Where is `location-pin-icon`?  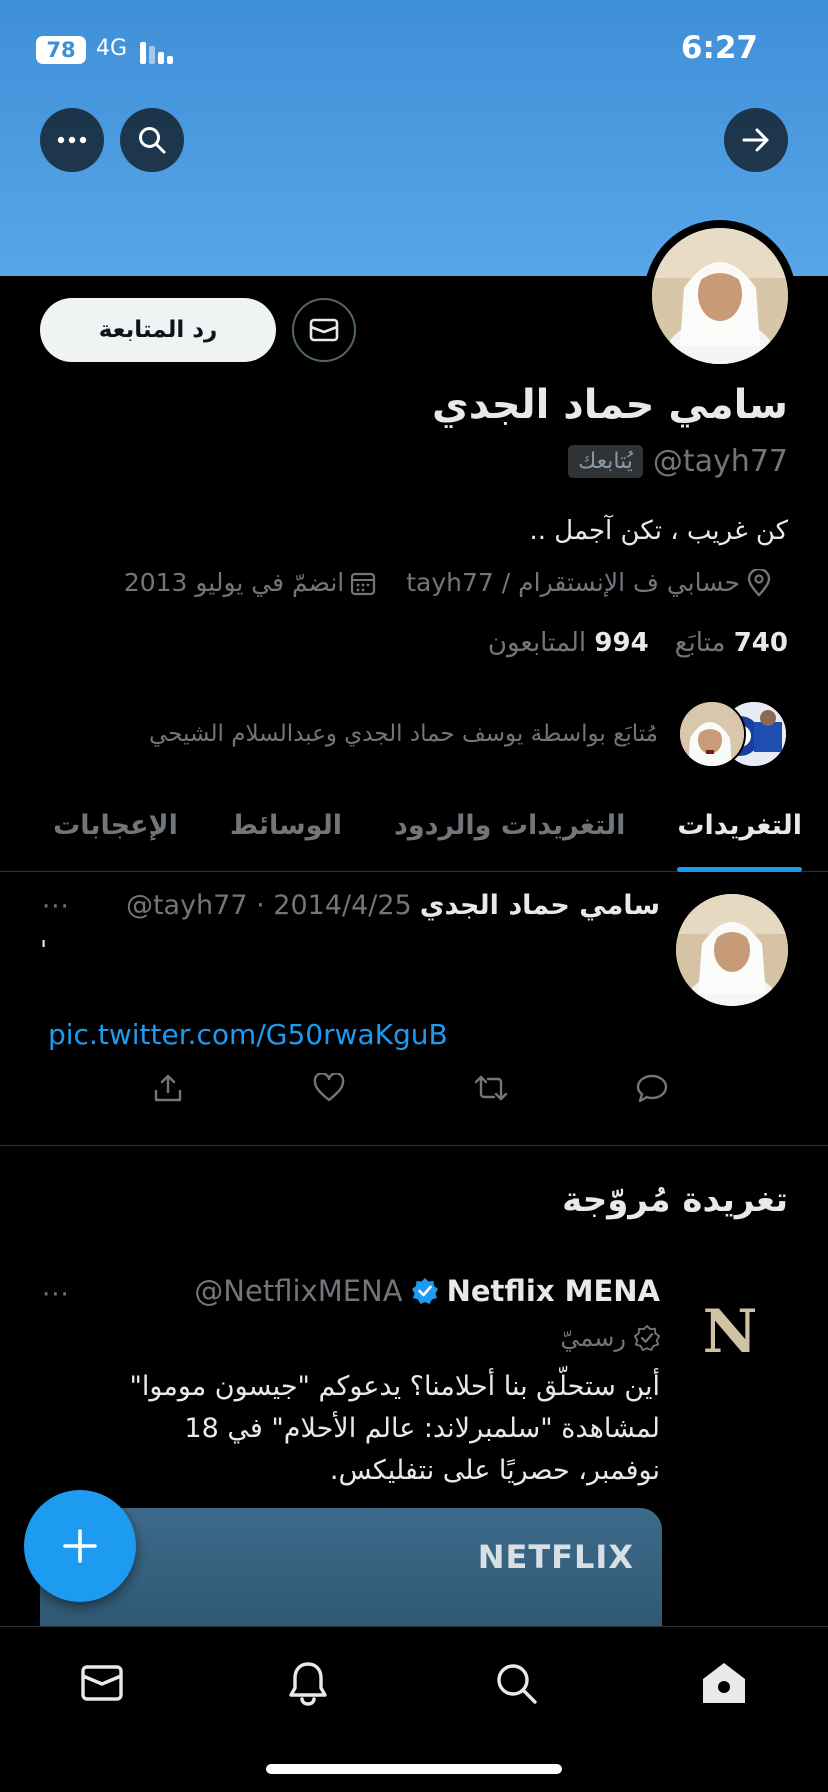
location-pin-icon is located at coordinates (759, 582).